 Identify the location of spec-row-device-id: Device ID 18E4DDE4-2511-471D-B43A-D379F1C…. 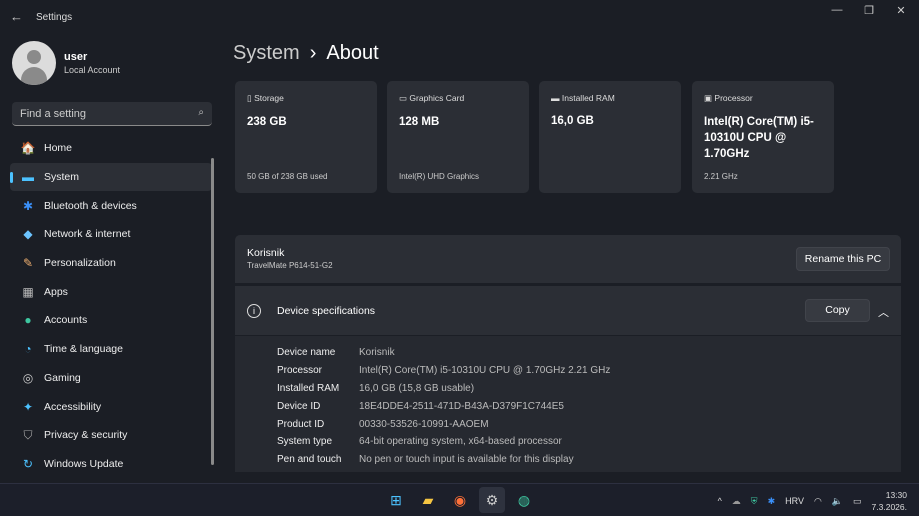
(589, 406).